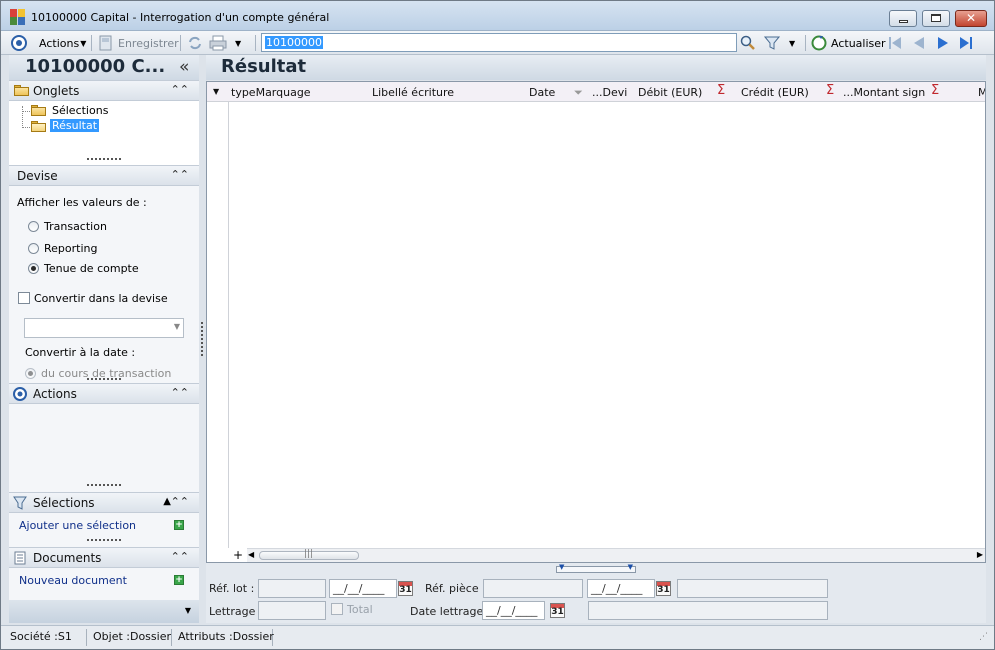 Image resolution: width=995 pixels, height=650 pixels. I want to click on lettrage-input, so click(292, 610).